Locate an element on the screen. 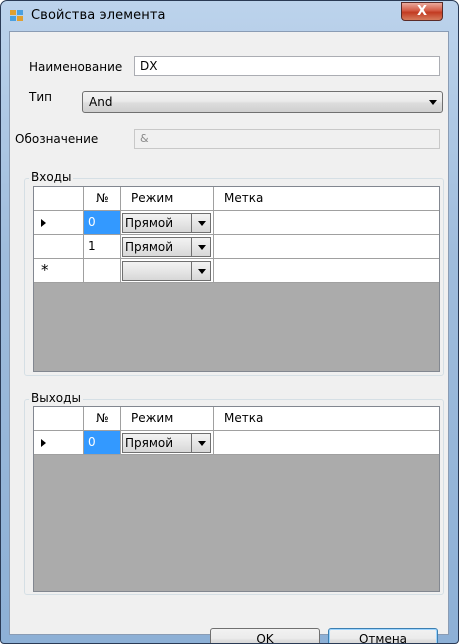  inputs-group-title: Входы is located at coordinates (51, 177).